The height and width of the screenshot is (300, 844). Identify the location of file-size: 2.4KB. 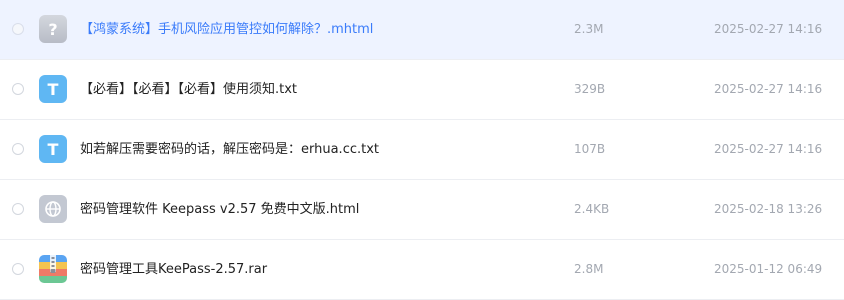
(592, 209).